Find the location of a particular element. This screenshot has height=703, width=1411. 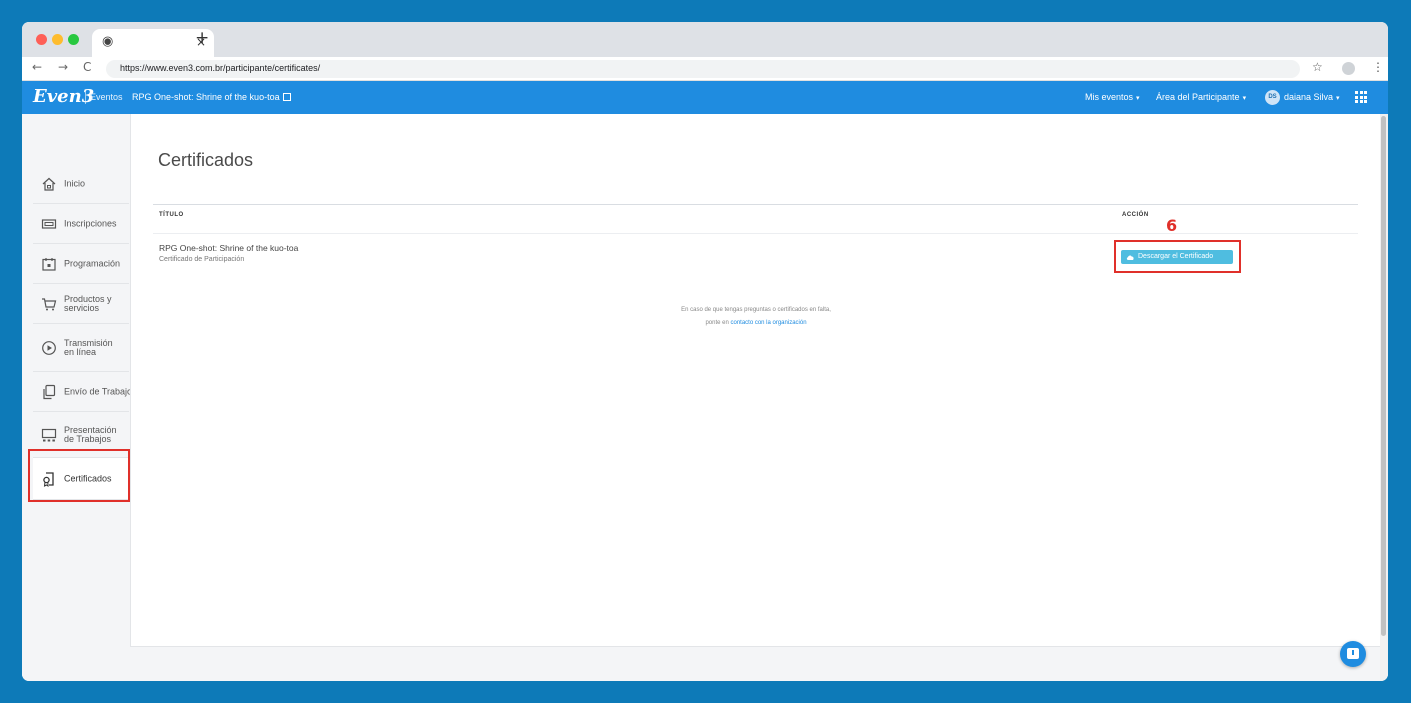

column-header-accion: ACCIÓN is located at coordinates (1135, 215).